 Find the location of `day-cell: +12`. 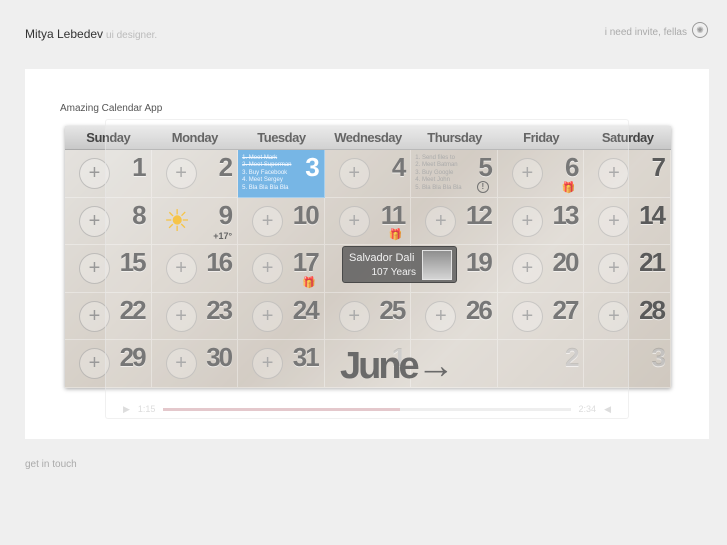

day-cell: +12 is located at coordinates (454, 221).